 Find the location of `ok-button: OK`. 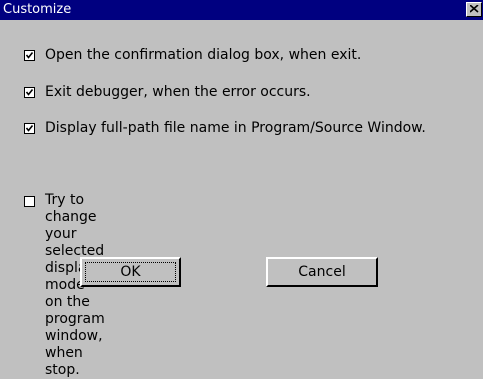

ok-button: OK is located at coordinates (130, 272).